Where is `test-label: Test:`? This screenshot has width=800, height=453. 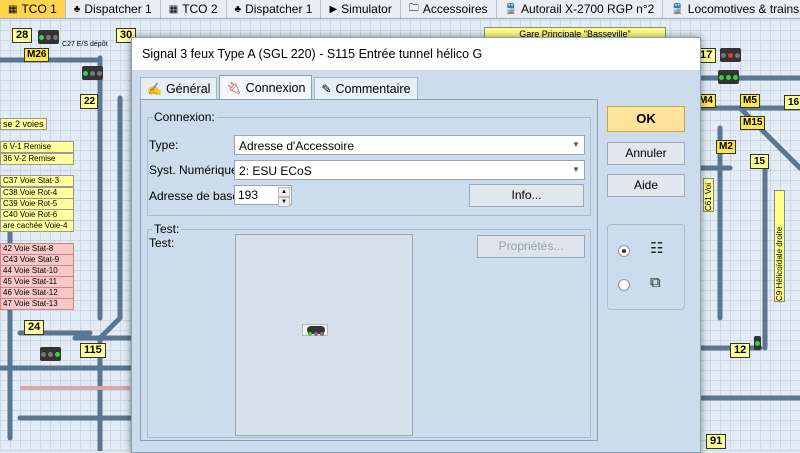
test-label: Test: is located at coordinates (162, 243).